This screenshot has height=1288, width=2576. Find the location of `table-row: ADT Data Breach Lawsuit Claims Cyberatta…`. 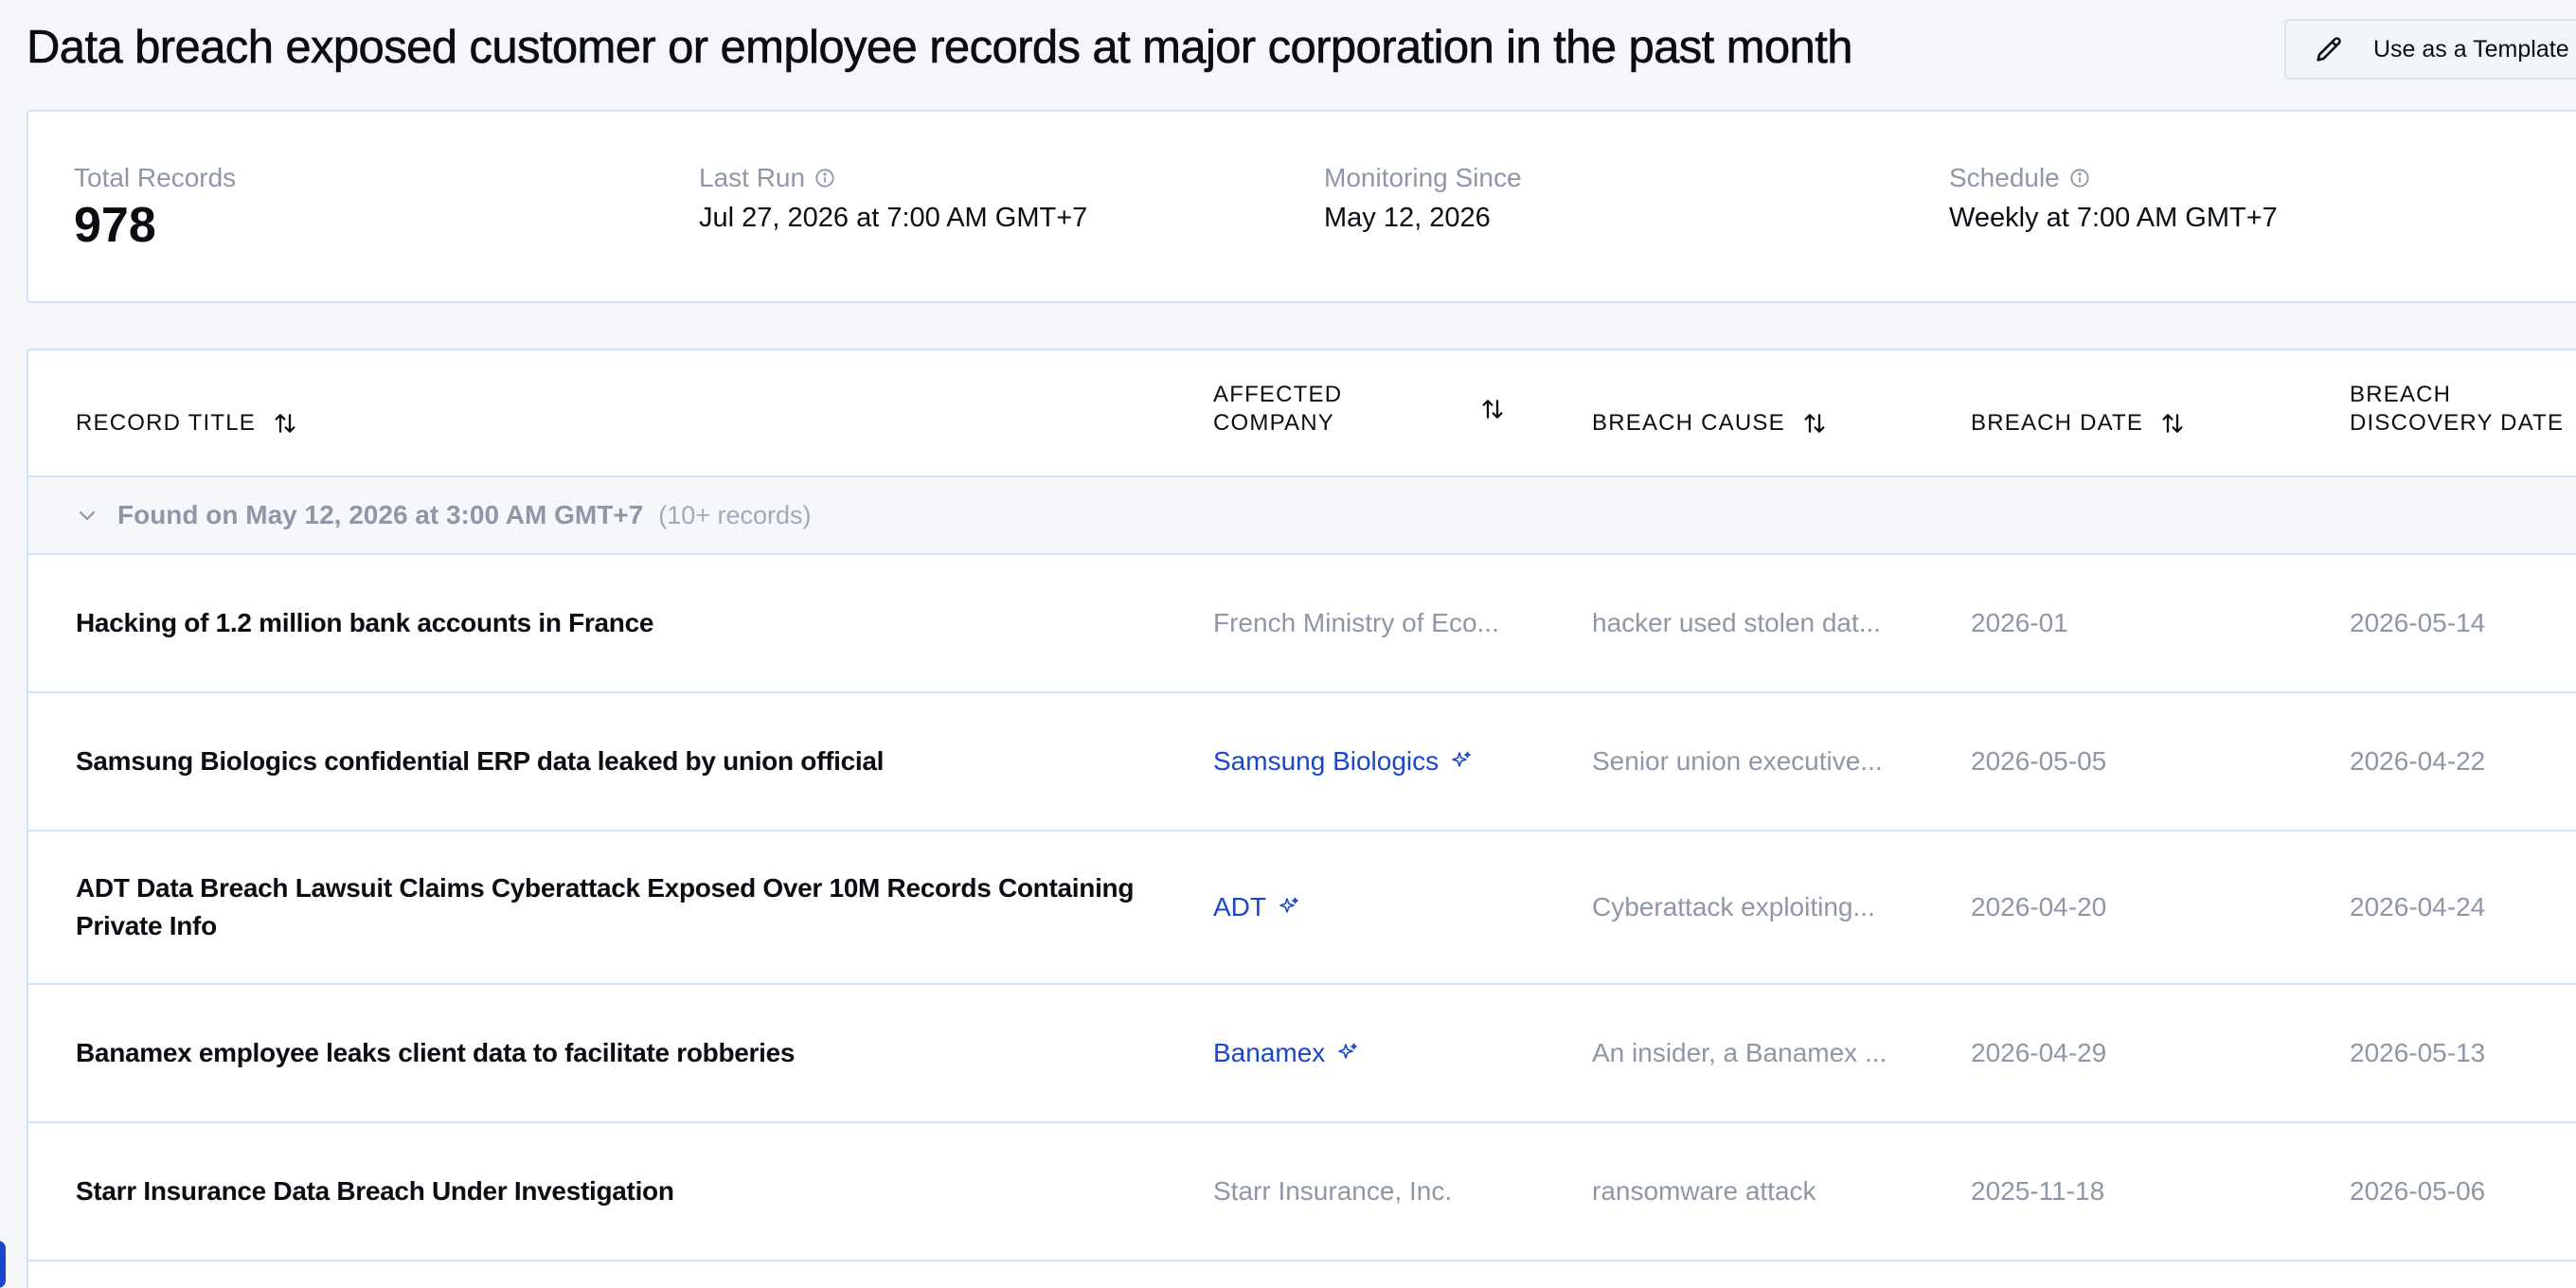

table-row: ADT Data Breach Lawsuit Claims Cyberatta… is located at coordinates (1302, 908).